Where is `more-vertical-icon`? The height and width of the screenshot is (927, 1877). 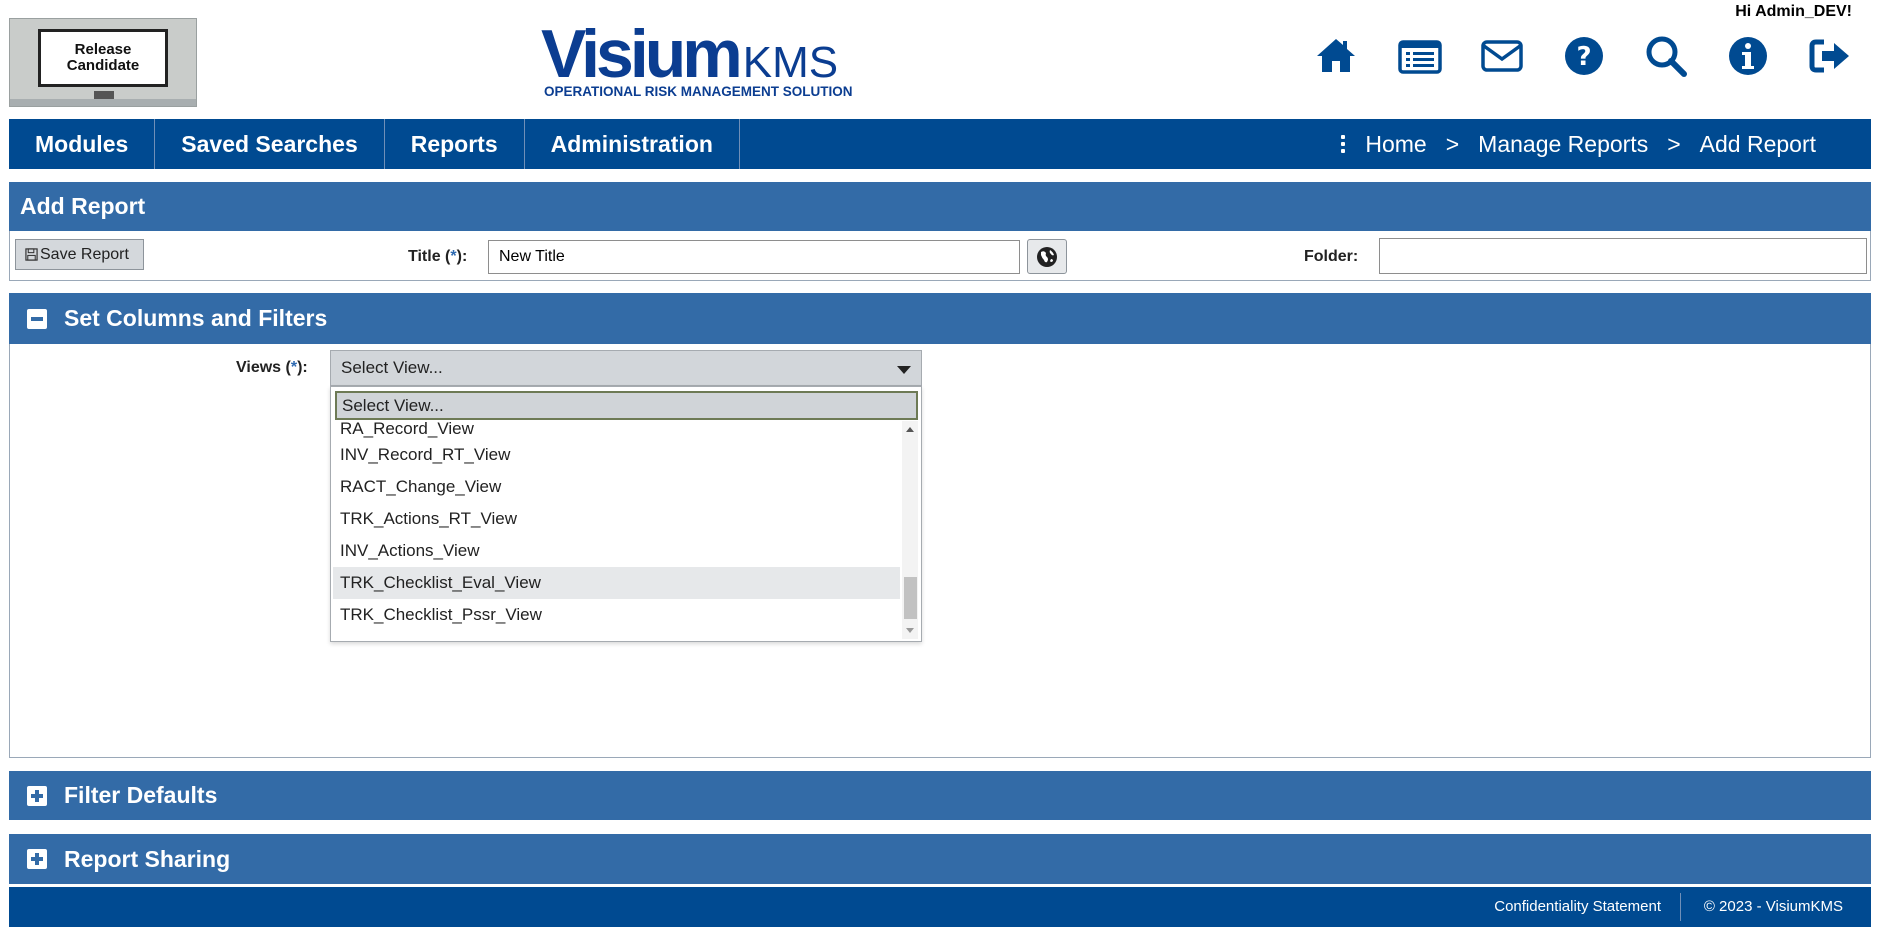 more-vertical-icon is located at coordinates (1344, 144).